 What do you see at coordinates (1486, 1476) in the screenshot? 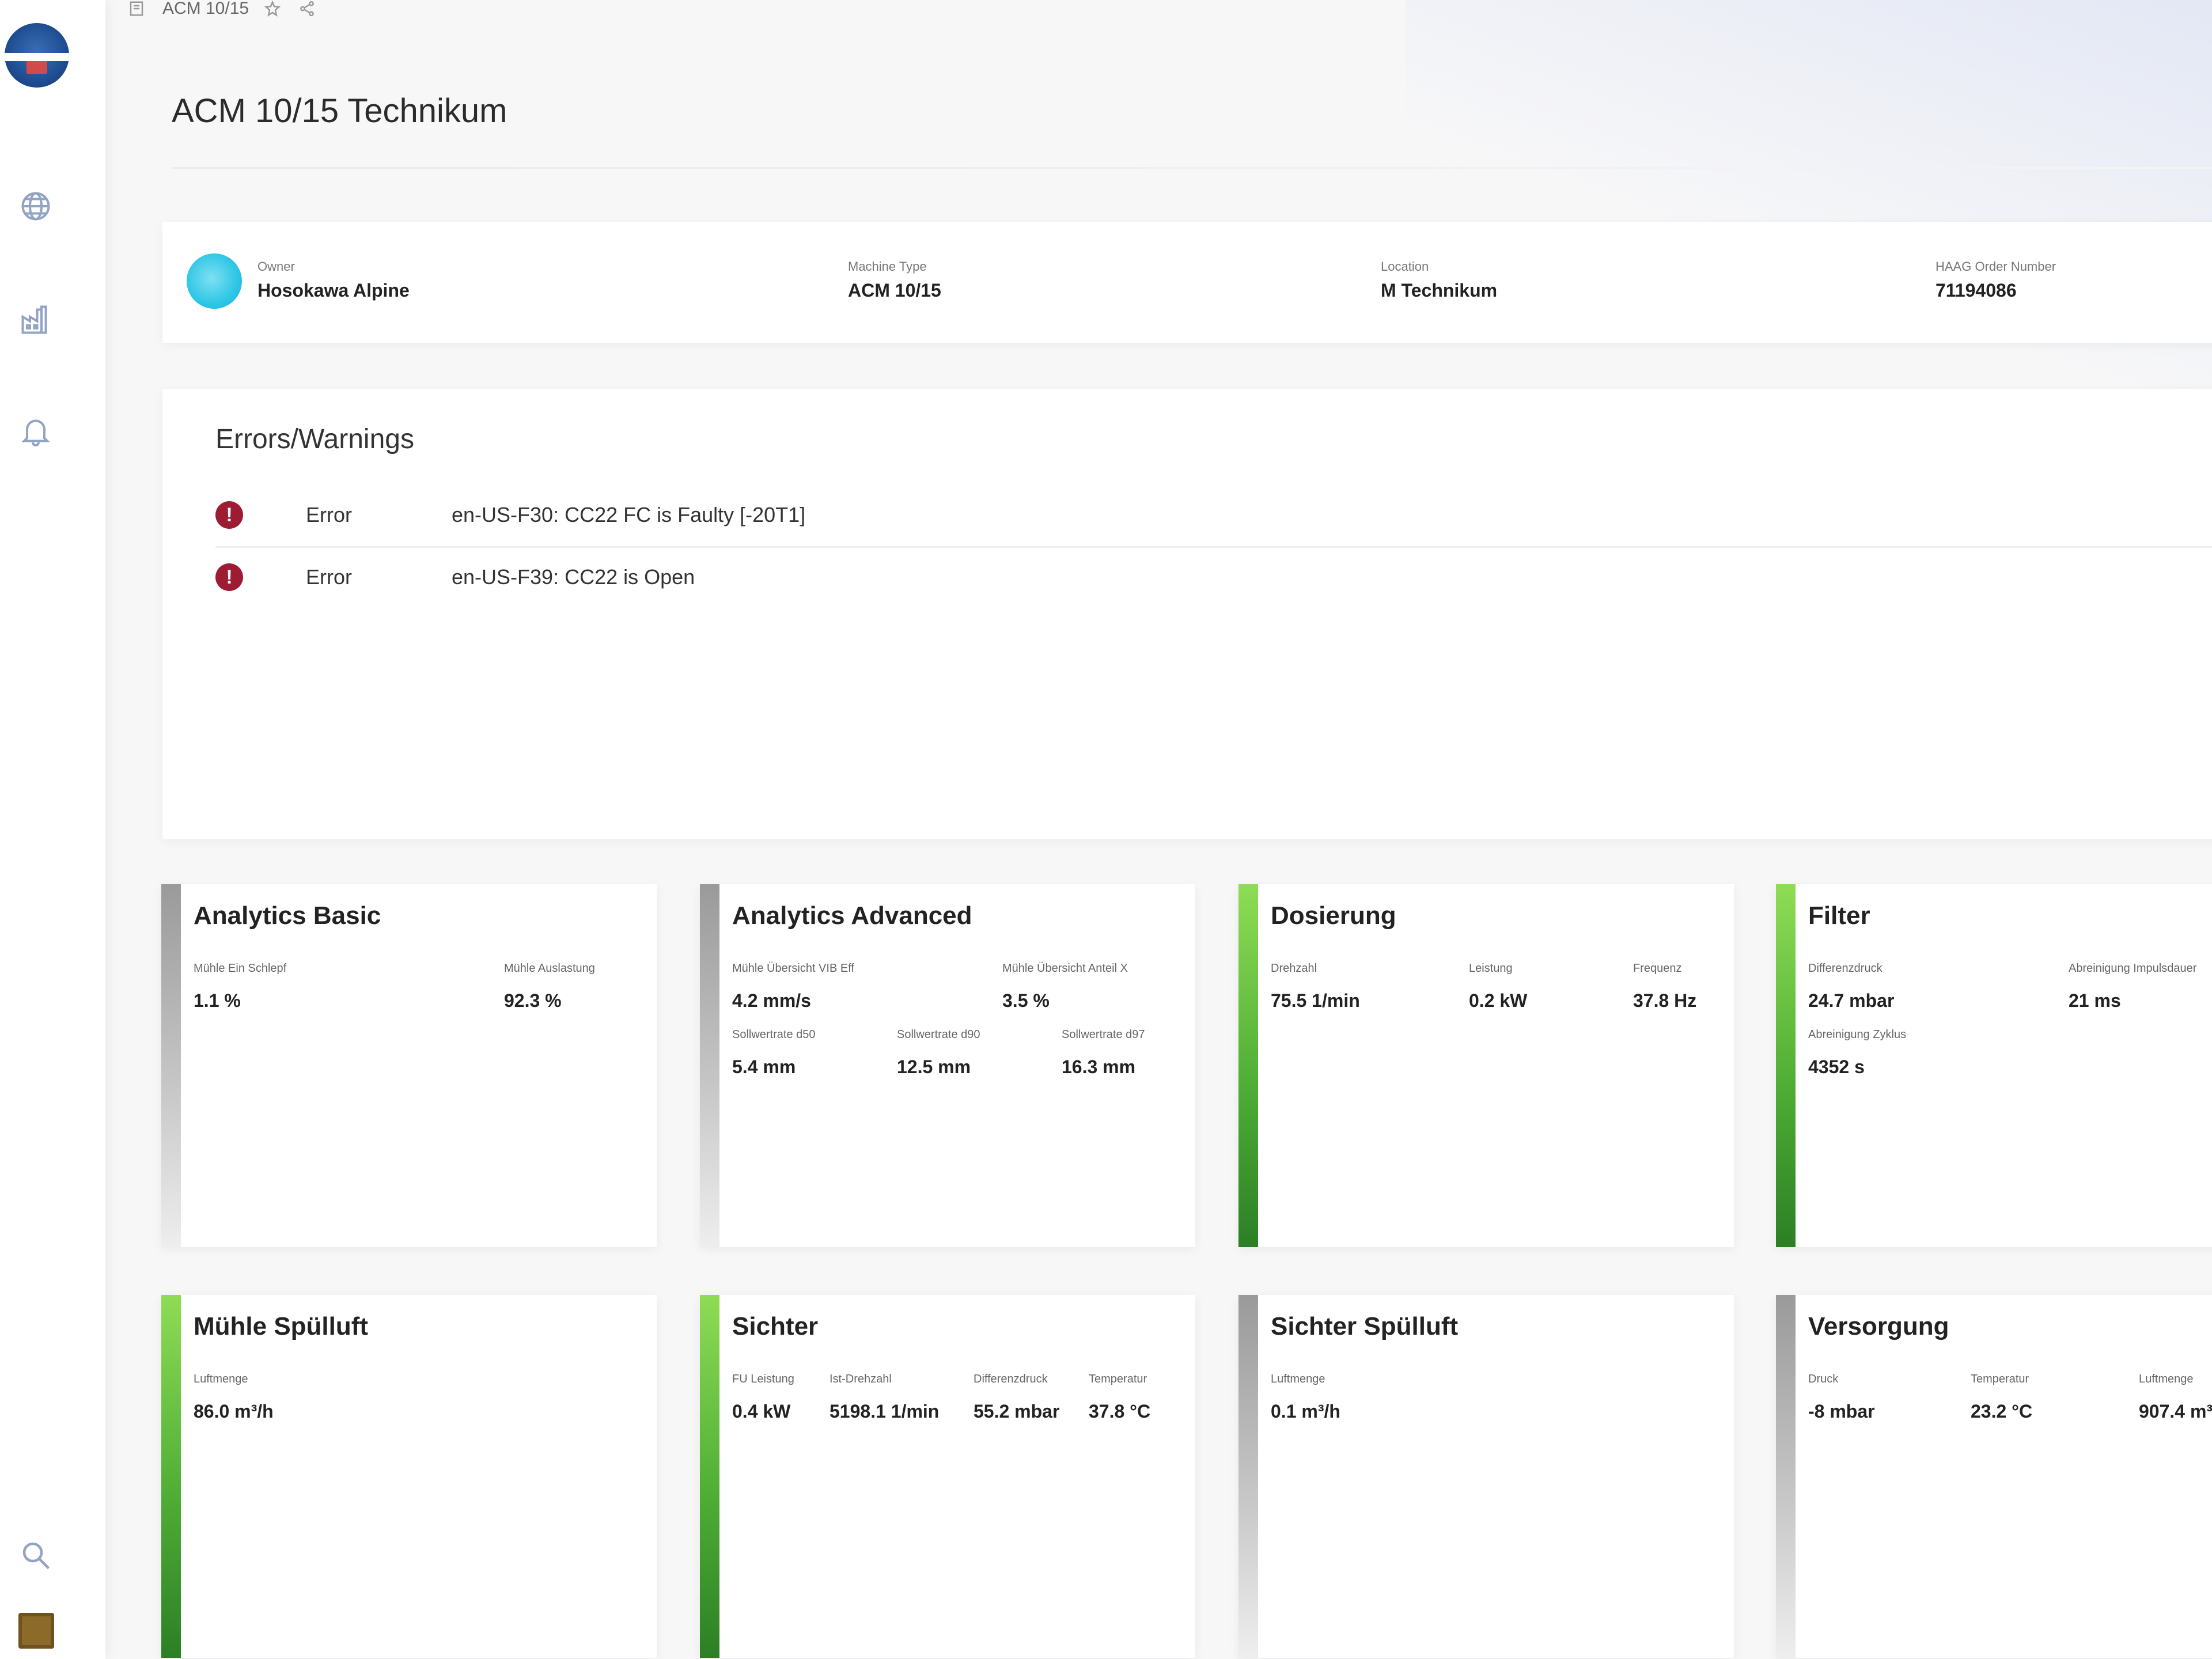
I see `tile-sichter-spuelluft: Sichter Spülluft Luftmenge 0.1 m³/h` at bounding box center [1486, 1476].